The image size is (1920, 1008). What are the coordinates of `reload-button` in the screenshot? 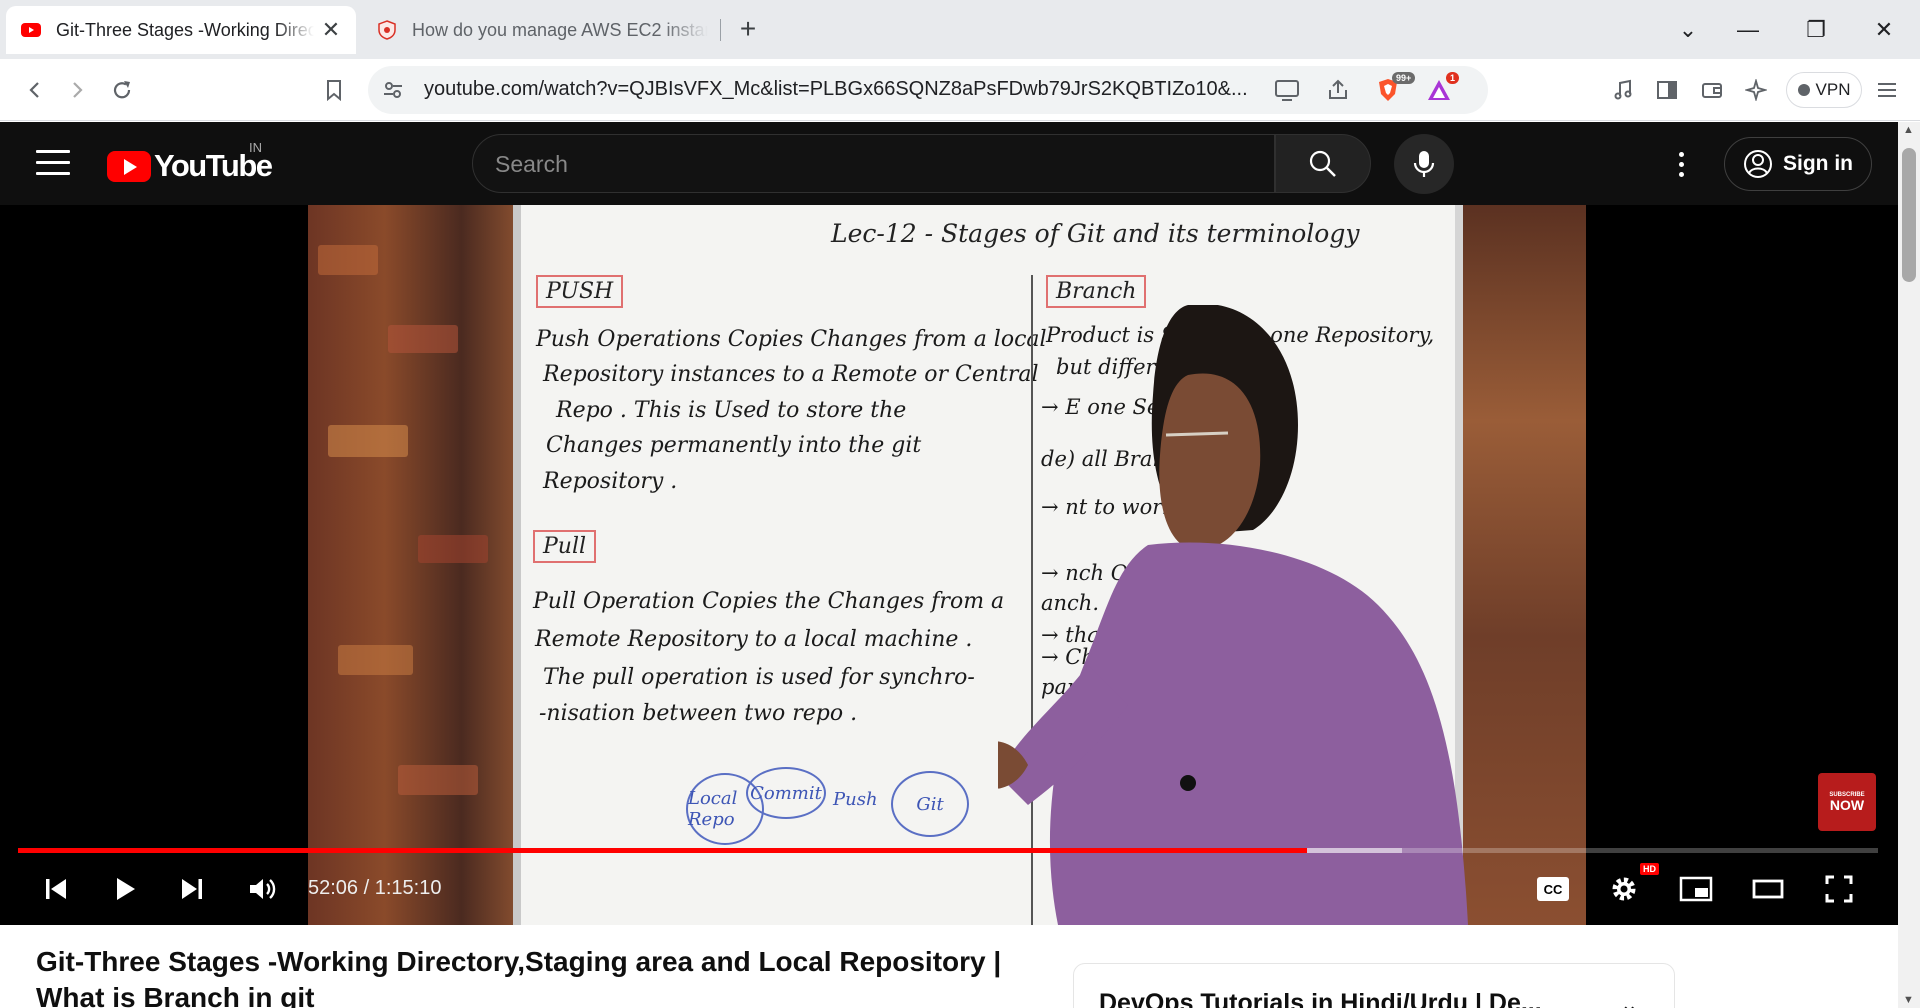 It's located at (122, 90).